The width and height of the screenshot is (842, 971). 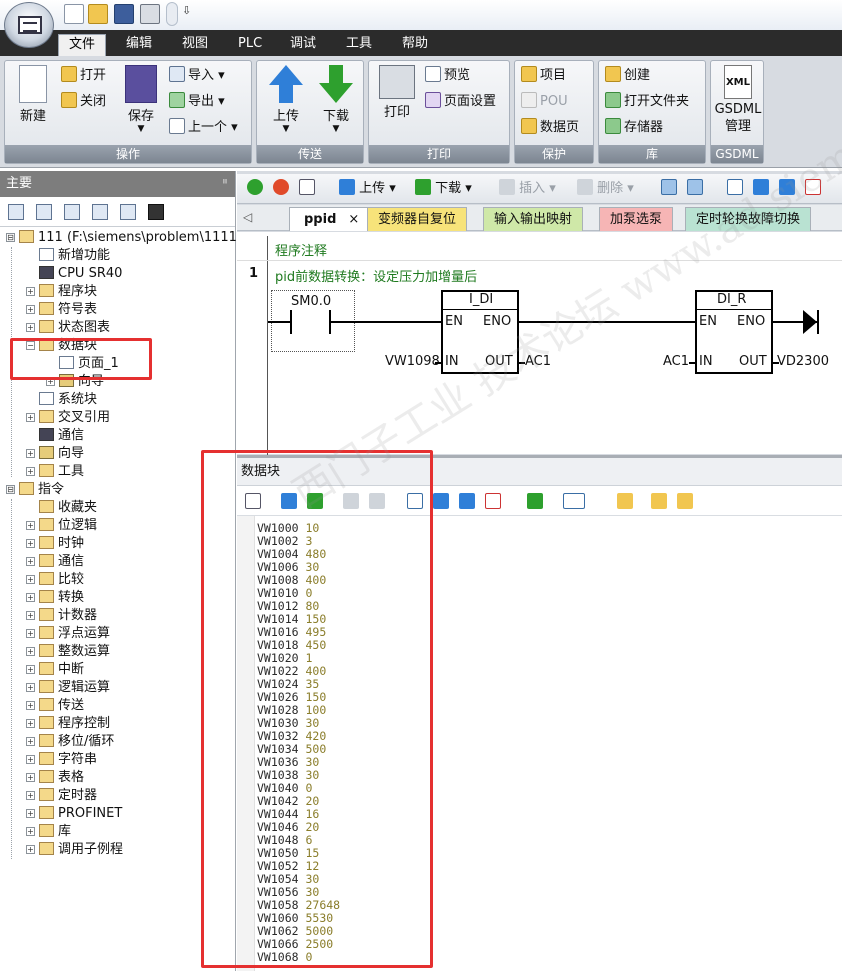 What do you see at coordinates (527, 189) in the screenshot?
I see `insert-button: 插入 ▾` at bounding box center [527, 189].